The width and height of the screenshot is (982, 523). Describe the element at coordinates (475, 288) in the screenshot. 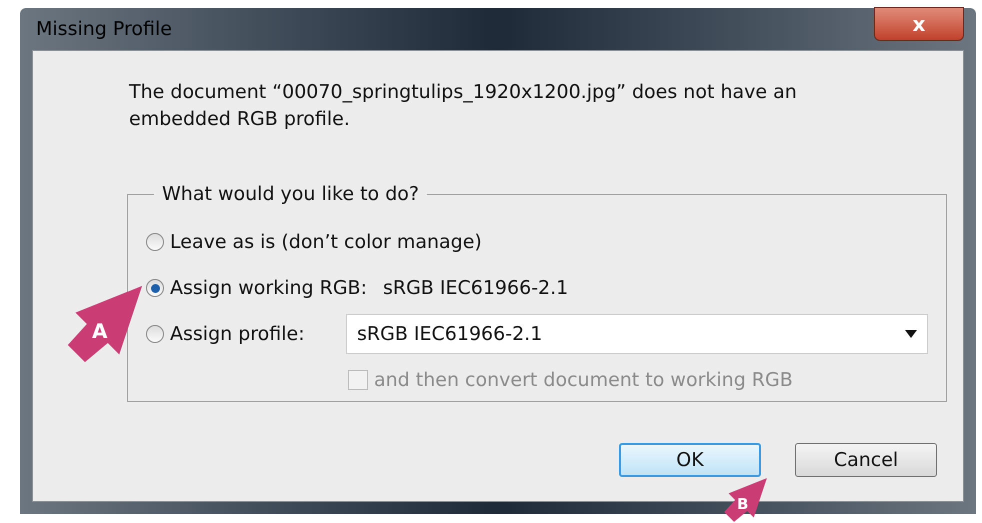

I see `profile-name: sRGB IEC61966-2.1` at that location.